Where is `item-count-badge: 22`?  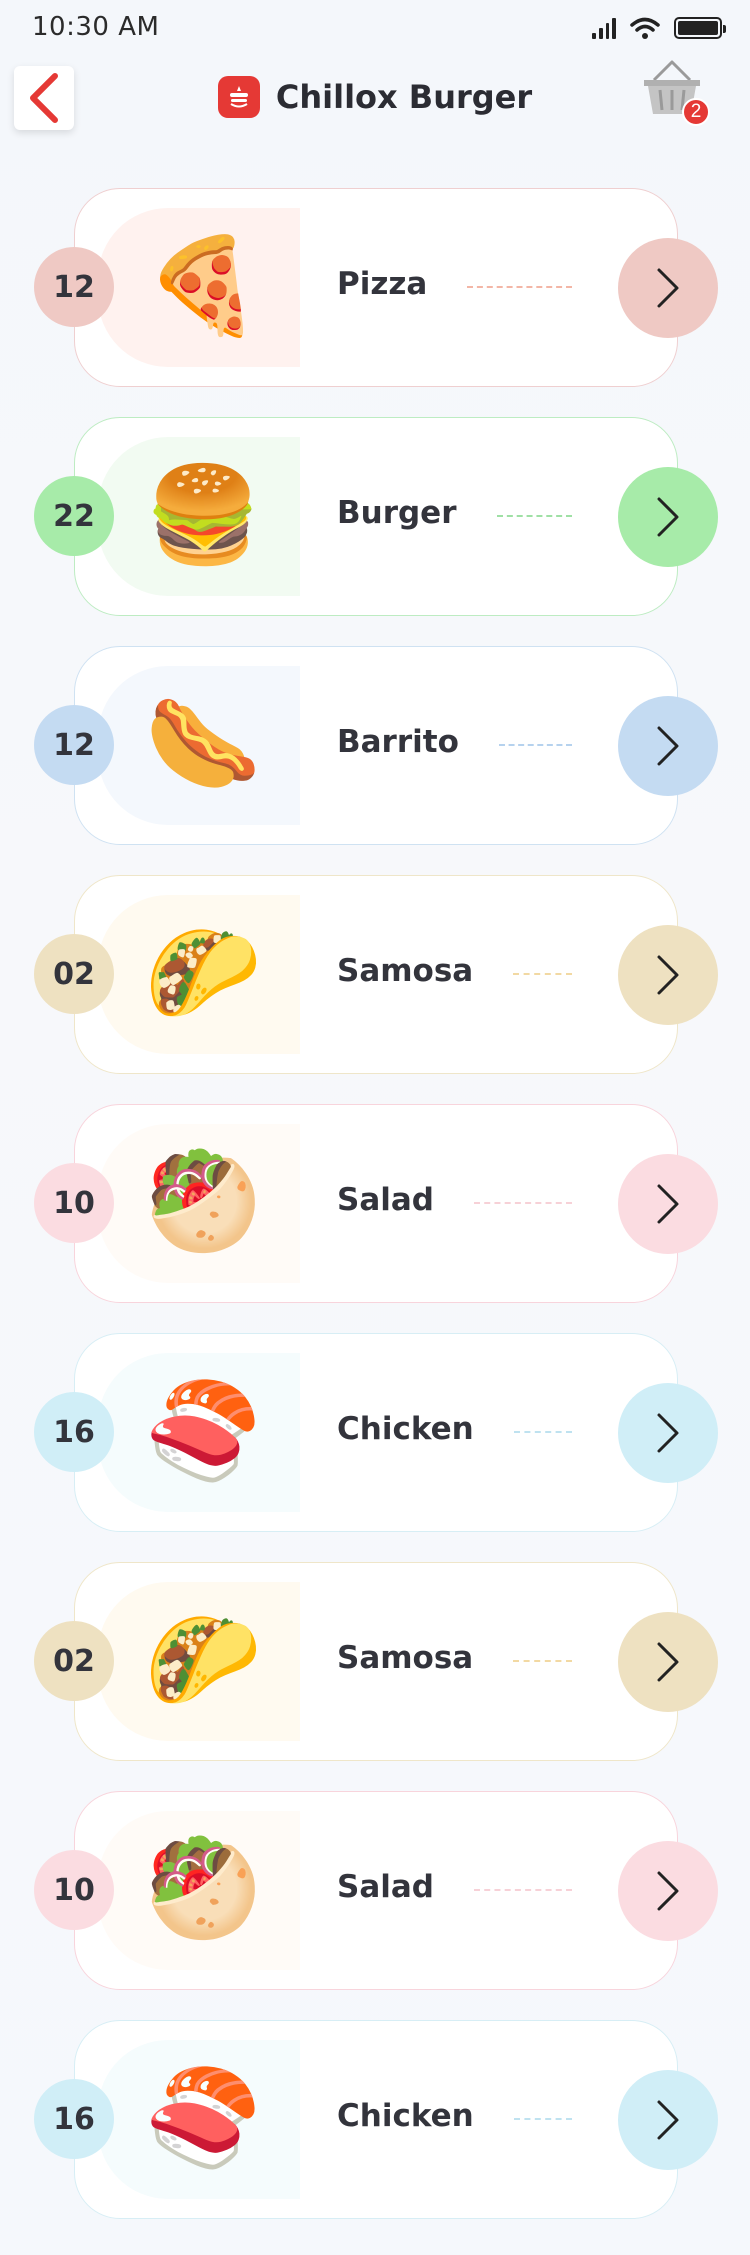
item-count-badge: 22 is located at coordinates (74, 516).